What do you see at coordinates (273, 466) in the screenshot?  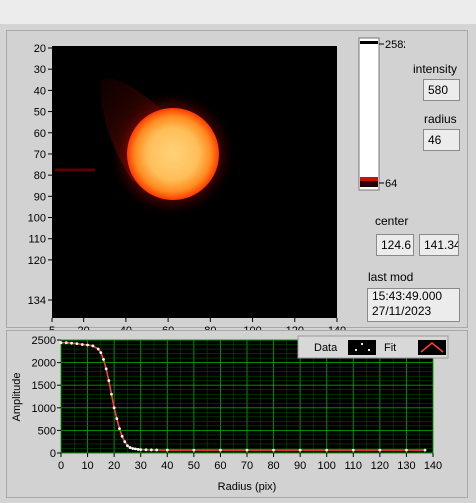 I see `profile-x-tick-label: 80` at bounding box center [273, 466].